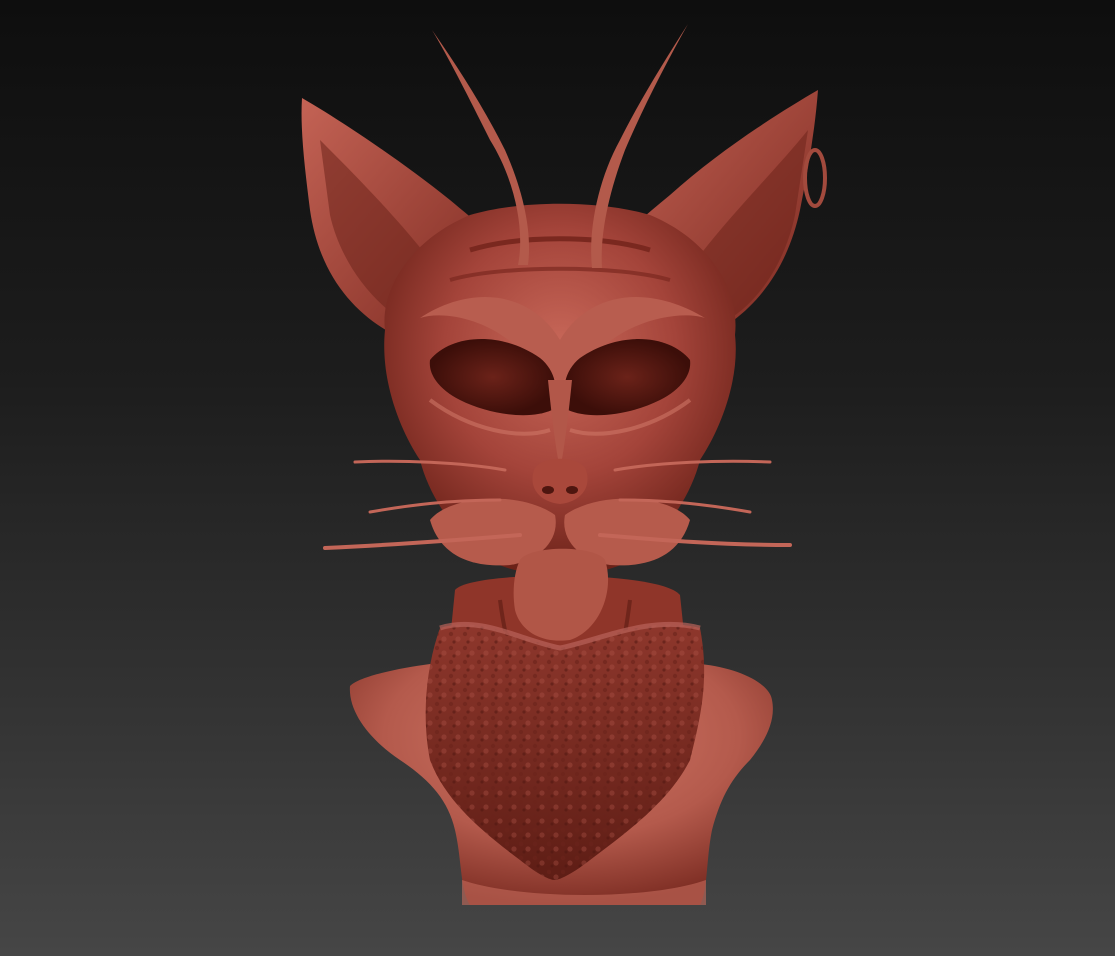 This screenshot has height=956, width=1115. What do you see at coordinates (815, 178) in the screenshot?
I see `earring` at bounding box center [815, 178].